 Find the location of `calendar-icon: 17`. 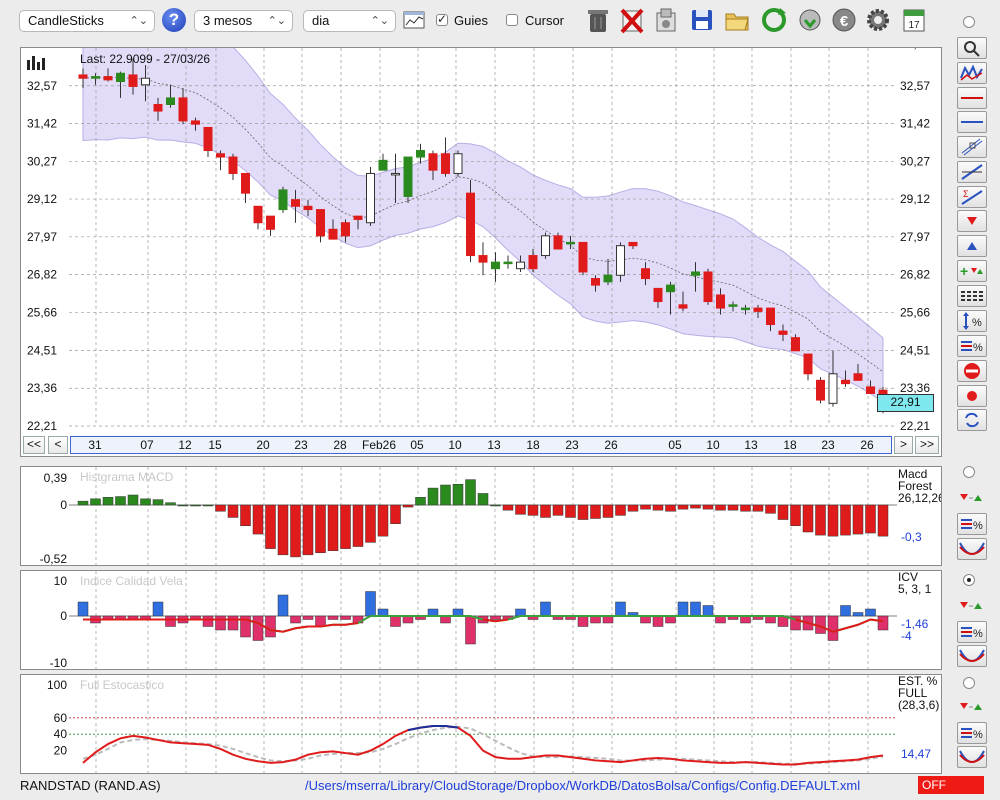

calendar-icon: 17 is located at coordinates (914, 20).